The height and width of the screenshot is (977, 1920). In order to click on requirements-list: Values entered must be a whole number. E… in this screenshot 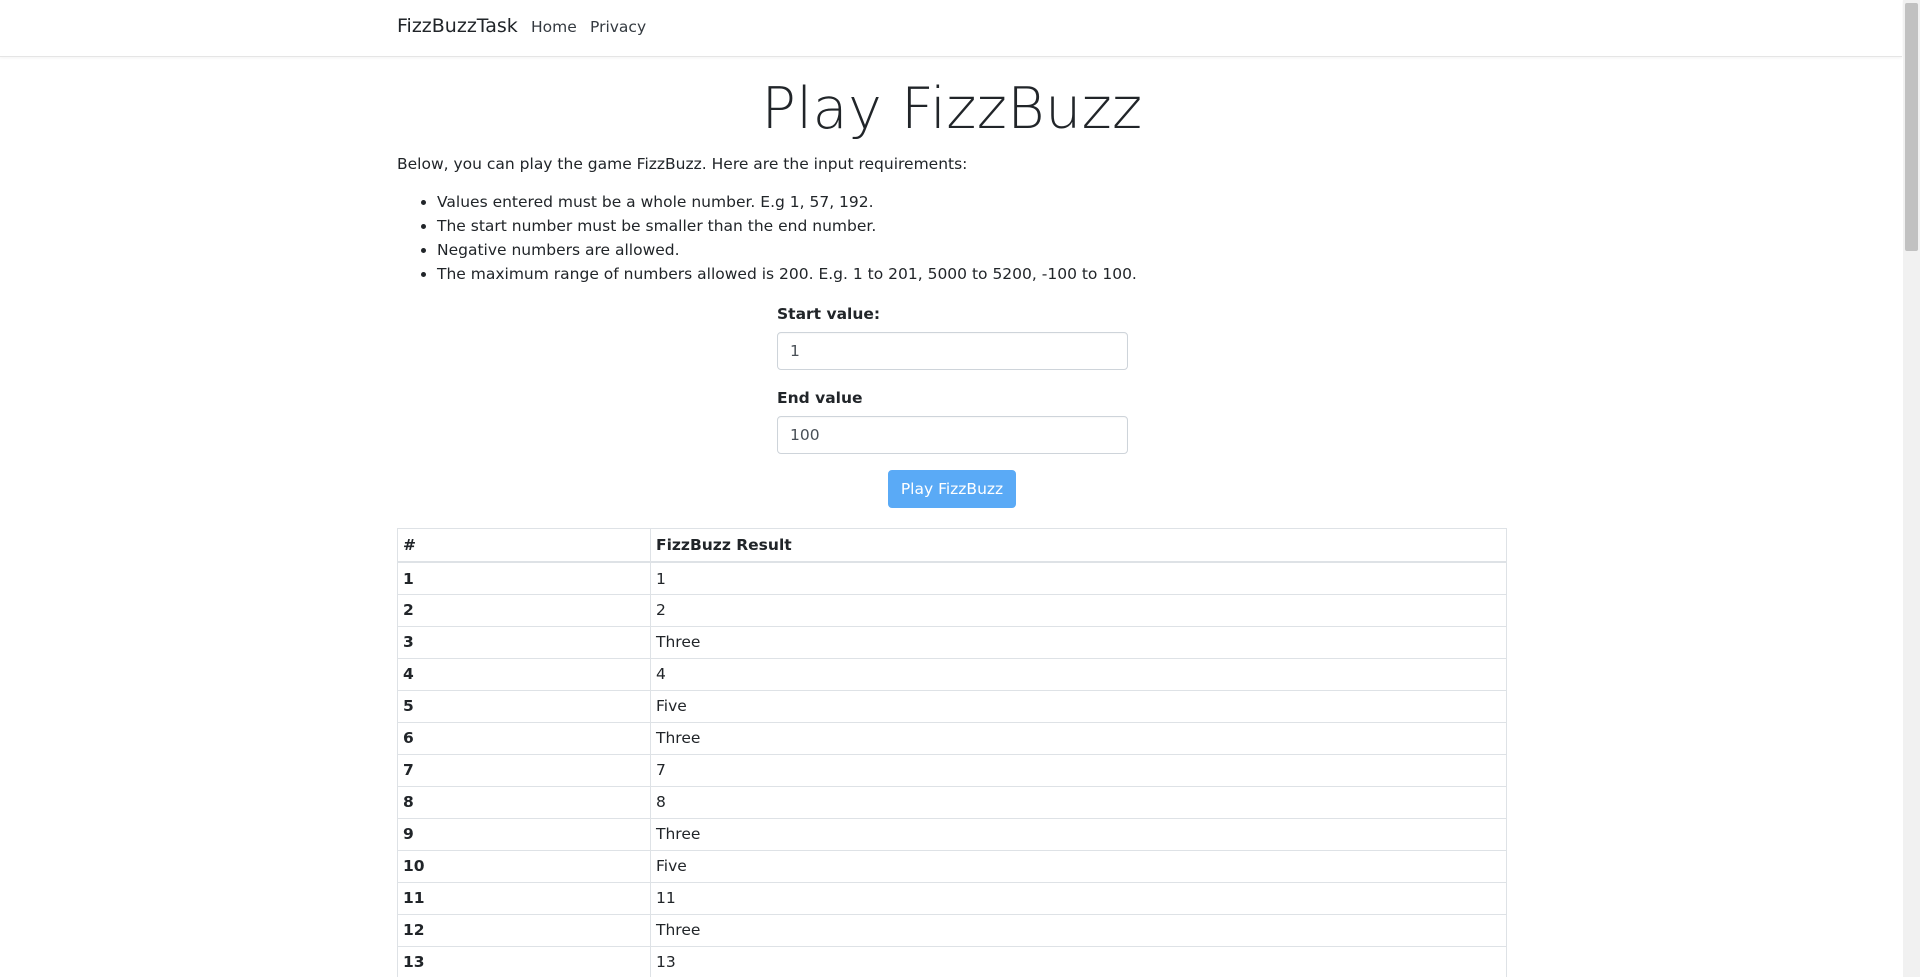, I will do `click(952, 238)`.